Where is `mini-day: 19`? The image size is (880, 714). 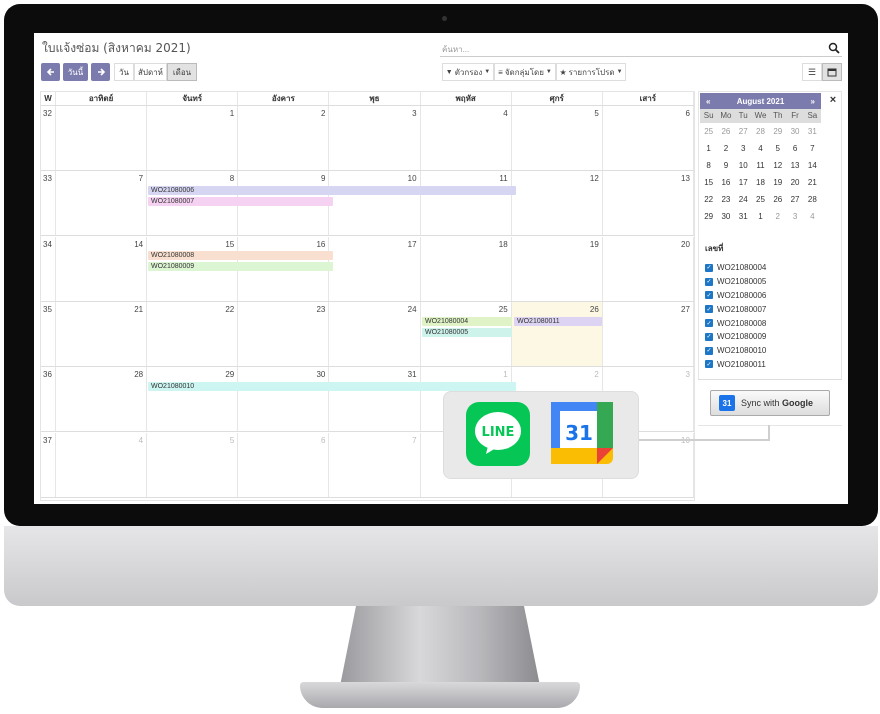 mini-day: 19 is located at coordinates (777, 182).